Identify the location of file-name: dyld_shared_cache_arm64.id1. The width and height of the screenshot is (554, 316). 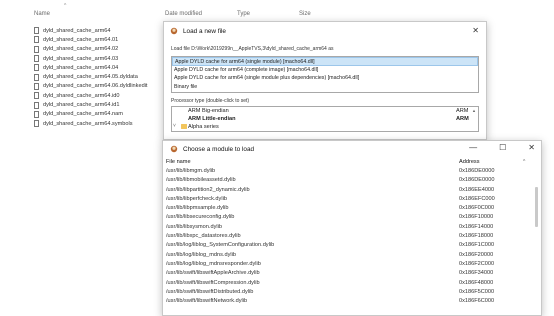
(81, 105).